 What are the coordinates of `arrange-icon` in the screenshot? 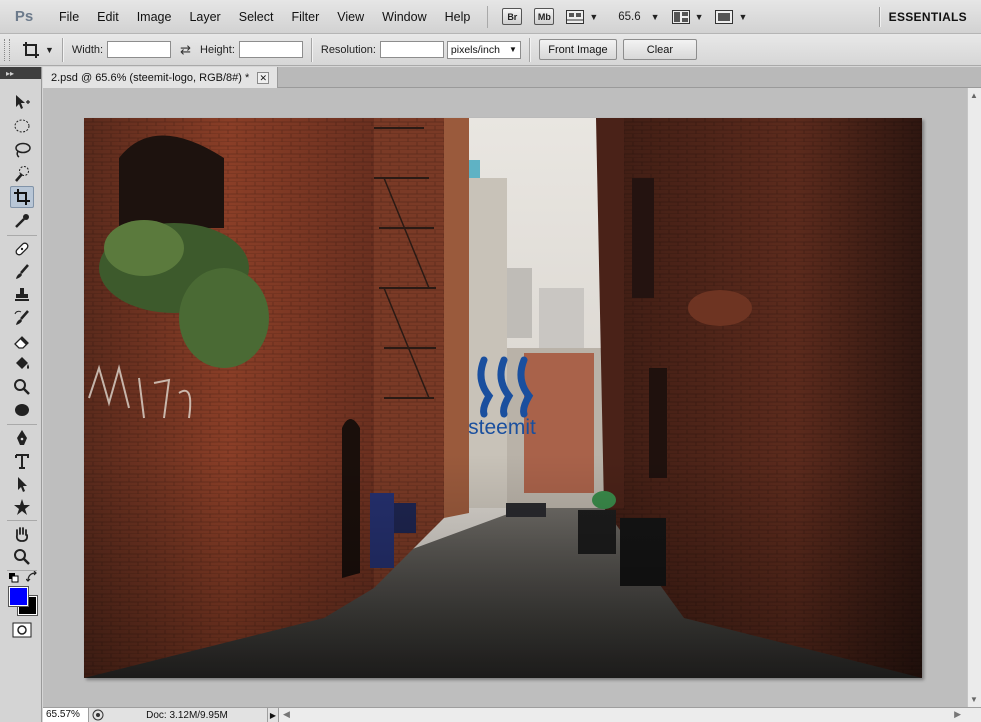 It's located at (680, 16).